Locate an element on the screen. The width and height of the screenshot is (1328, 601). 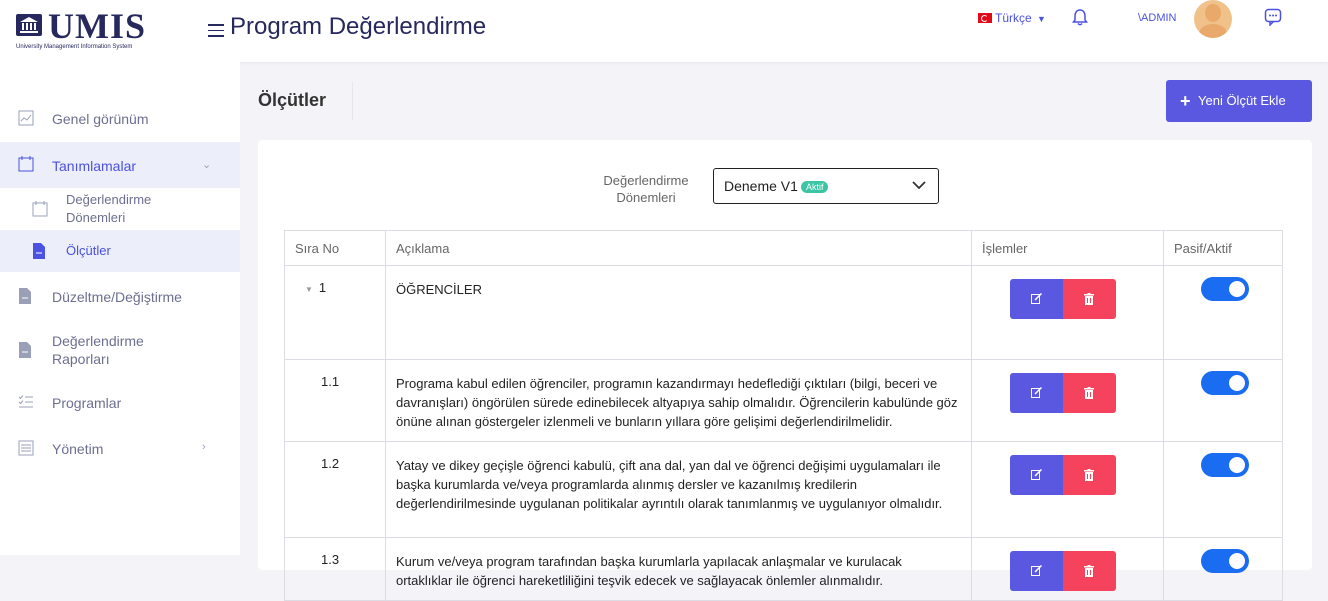
sidebar-item-reports: Değerlendirme Raporları is located at coordinates (120, 351).